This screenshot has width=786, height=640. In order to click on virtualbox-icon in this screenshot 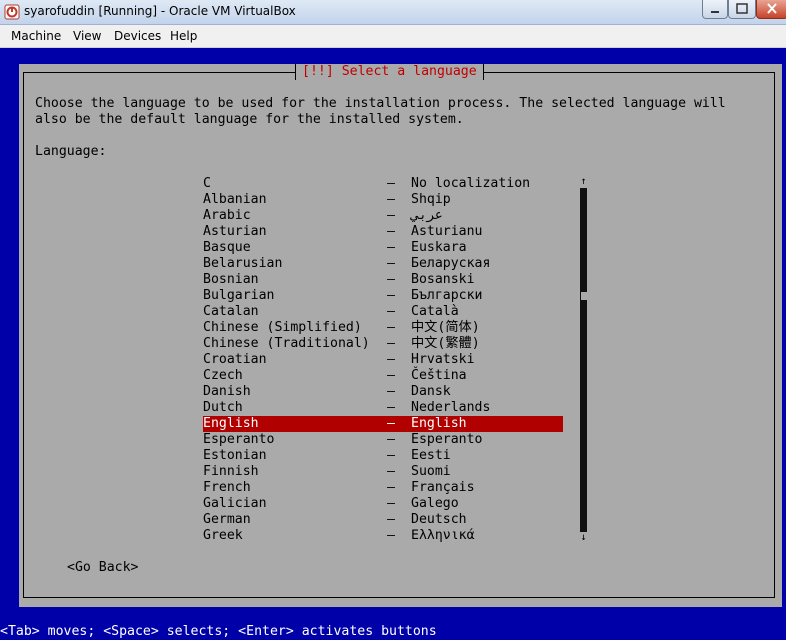, I will do `click(12, 12)`.